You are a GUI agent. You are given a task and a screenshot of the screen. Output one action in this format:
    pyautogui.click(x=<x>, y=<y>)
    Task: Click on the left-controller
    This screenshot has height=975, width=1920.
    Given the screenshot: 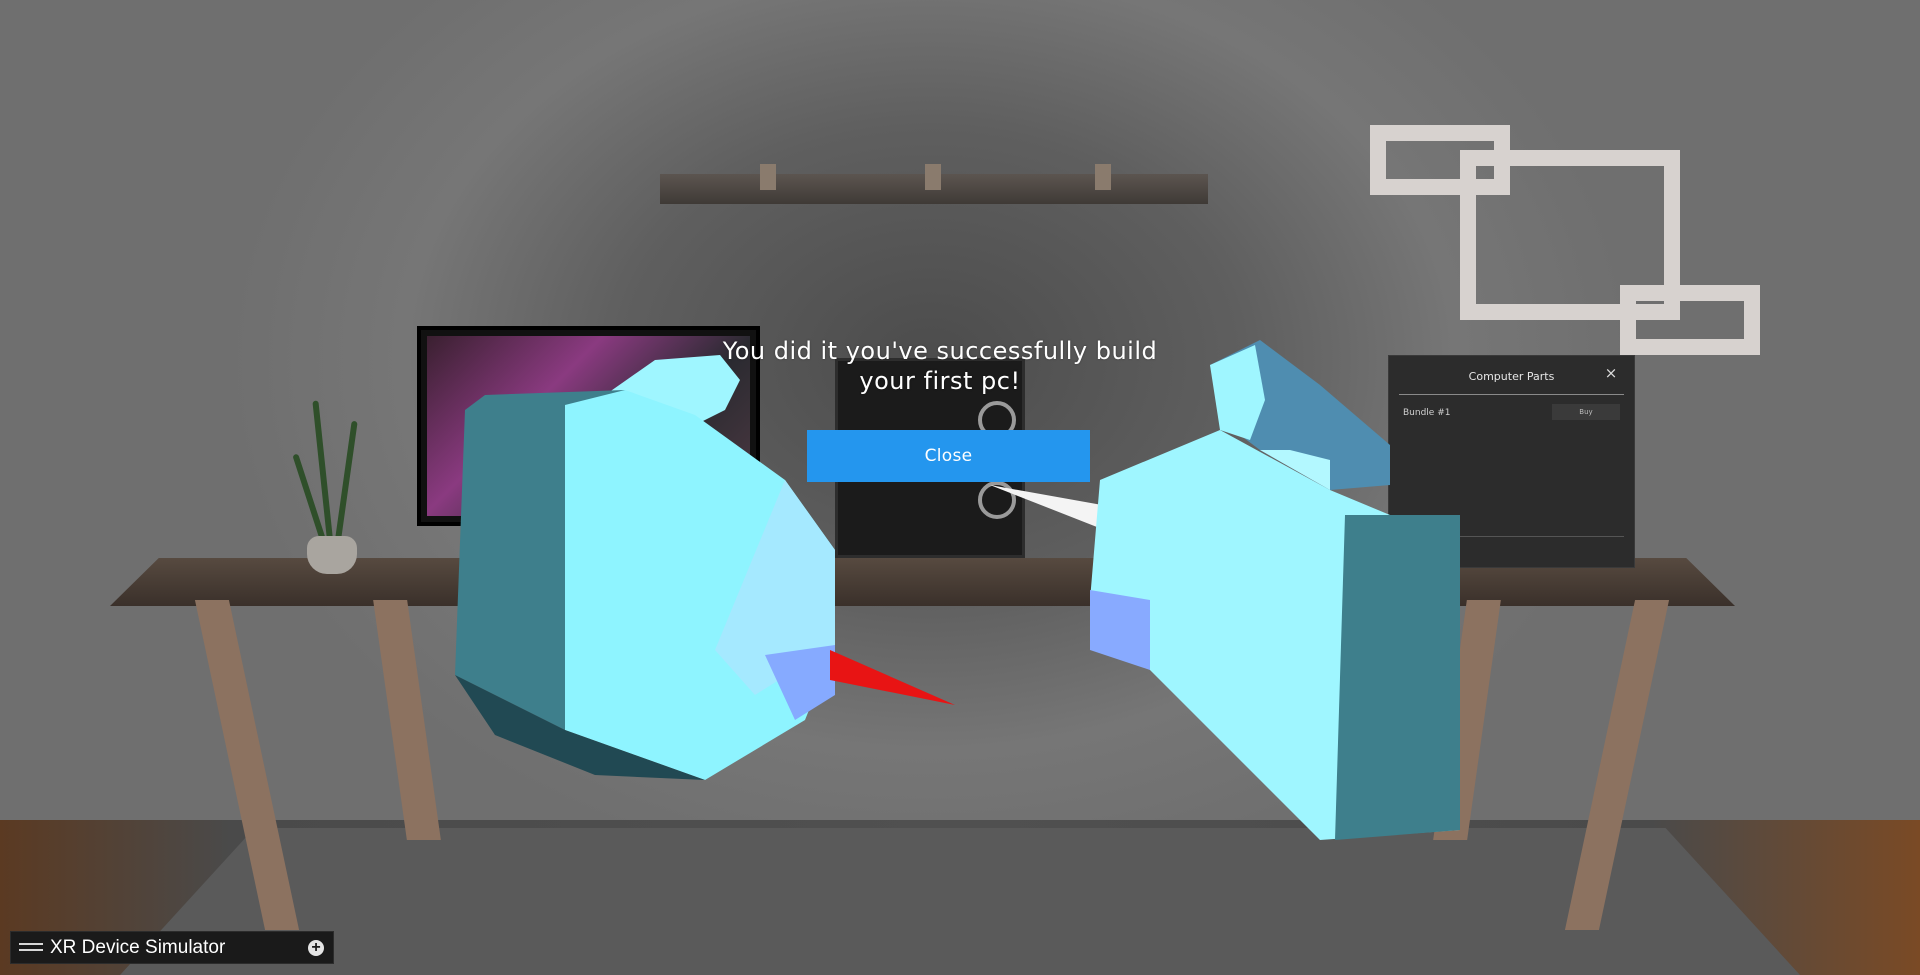 What is the action you would take?
    pyautogui.click(x=645, y=567)
    